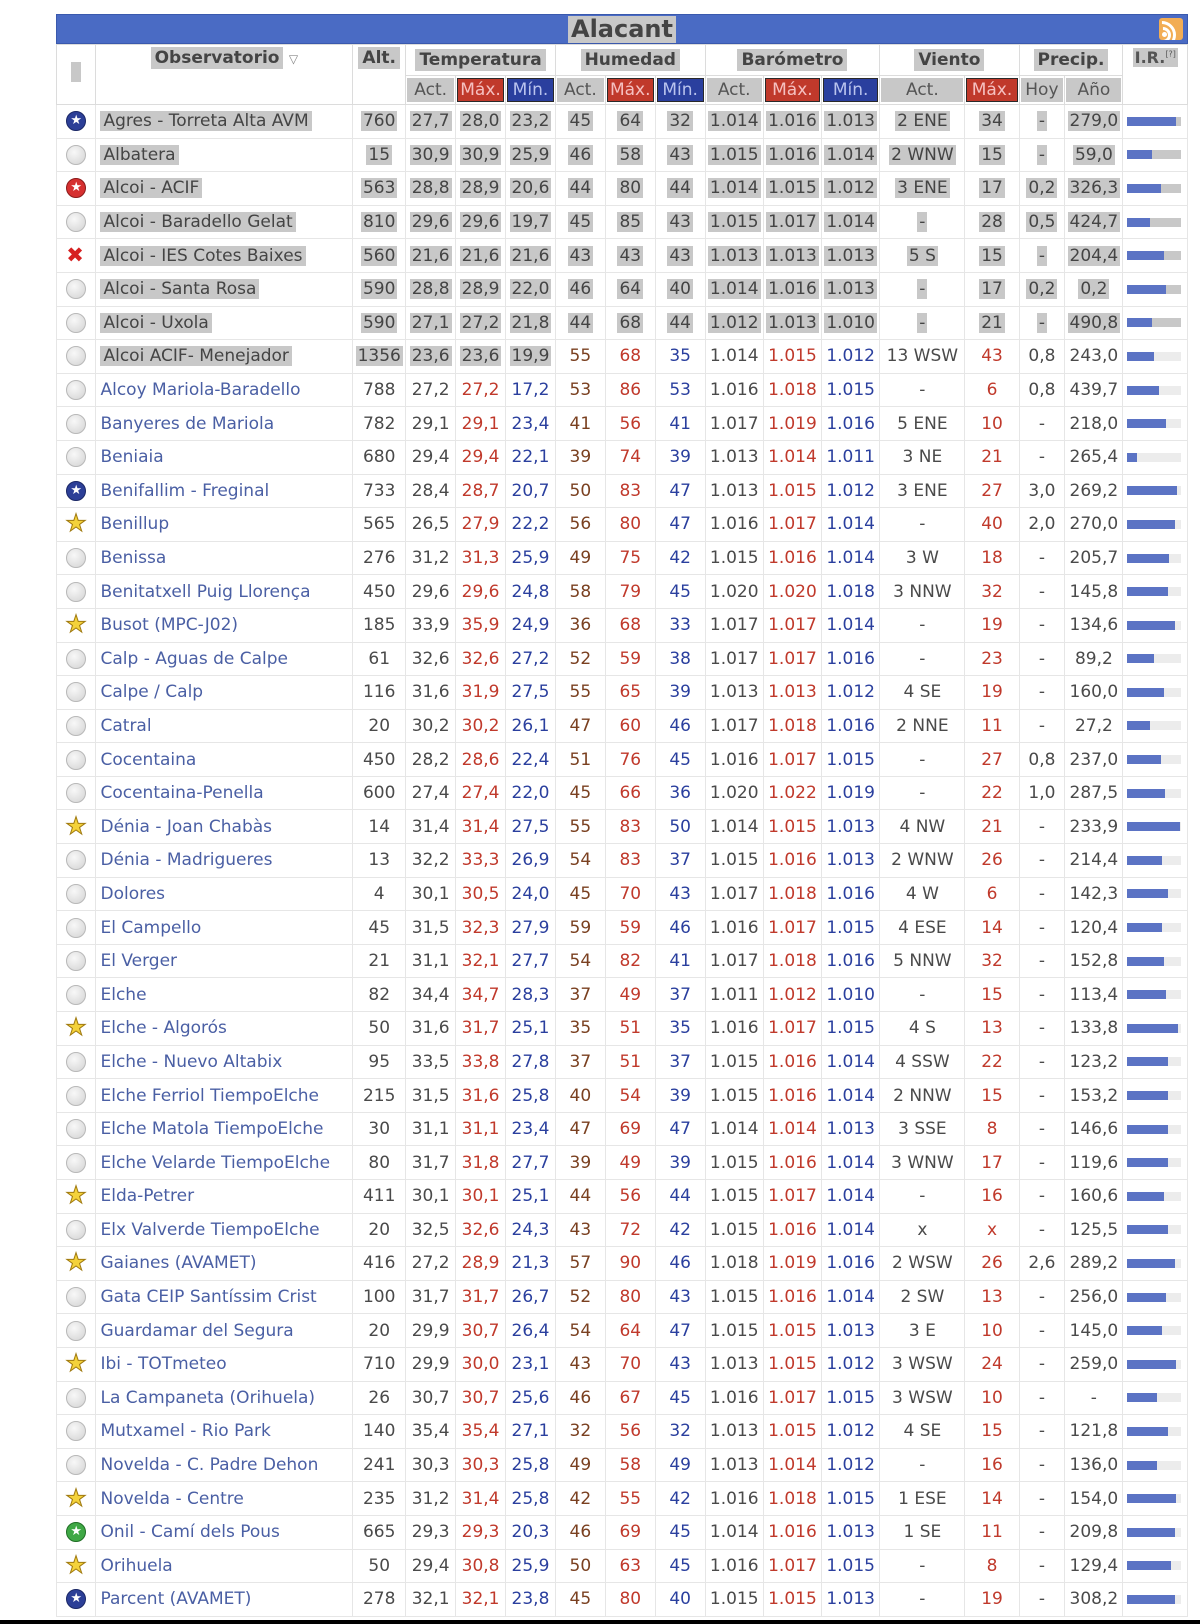 The image size is (1200, 1624). I want to click on station-link: Elche Ferriol TiempoElche, so click(224, 1095).